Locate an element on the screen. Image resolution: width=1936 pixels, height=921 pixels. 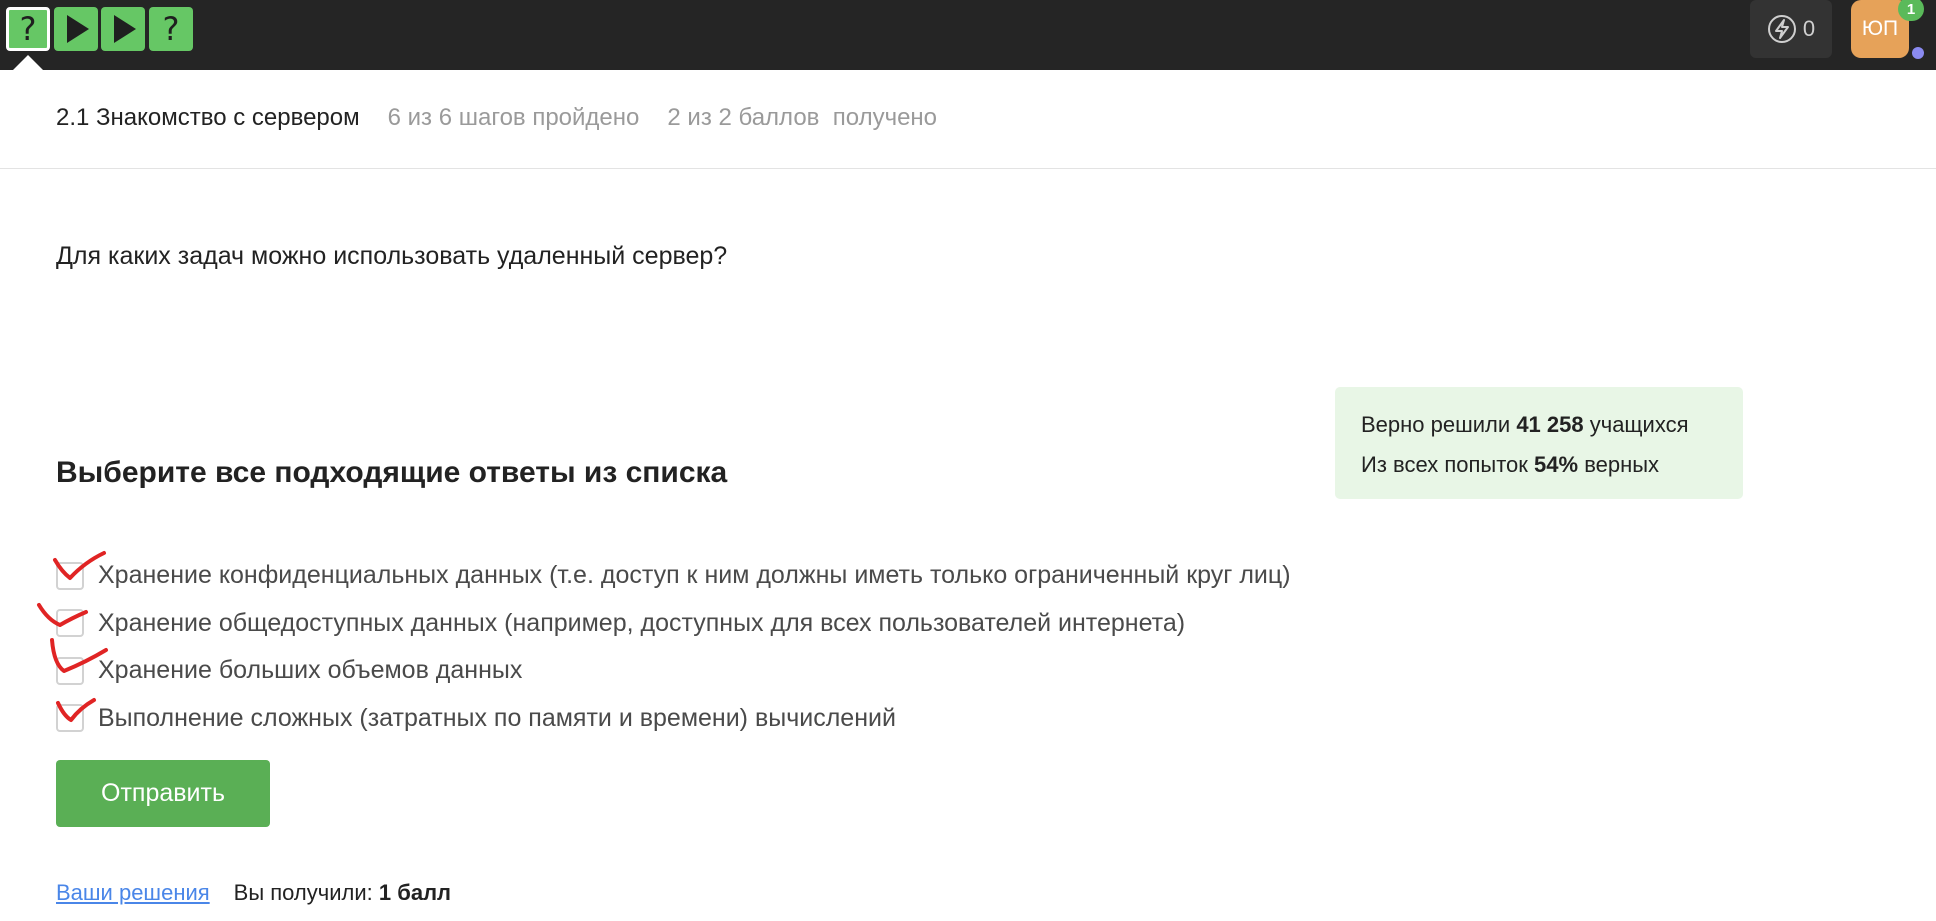
solved-suffix: учащихся is located at coordinates (1639, 424).